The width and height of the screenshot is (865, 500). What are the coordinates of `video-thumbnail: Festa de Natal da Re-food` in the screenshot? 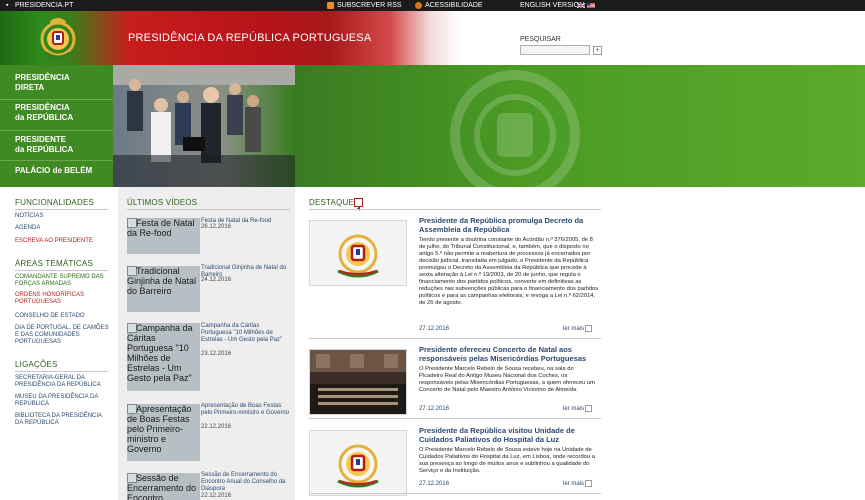 It's located at (163, 236).